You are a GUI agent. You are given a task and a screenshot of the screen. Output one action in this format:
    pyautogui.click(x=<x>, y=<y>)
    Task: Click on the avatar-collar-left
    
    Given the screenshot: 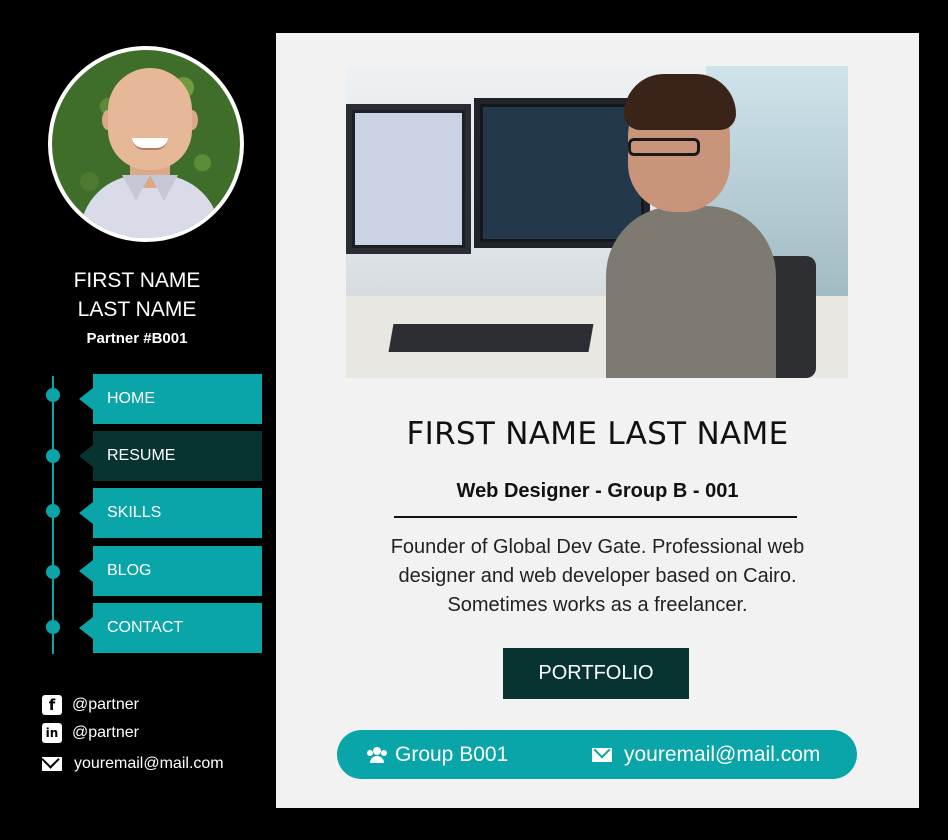 What is the action you would take?
    pyautogui.click(x=136, y=188)
    